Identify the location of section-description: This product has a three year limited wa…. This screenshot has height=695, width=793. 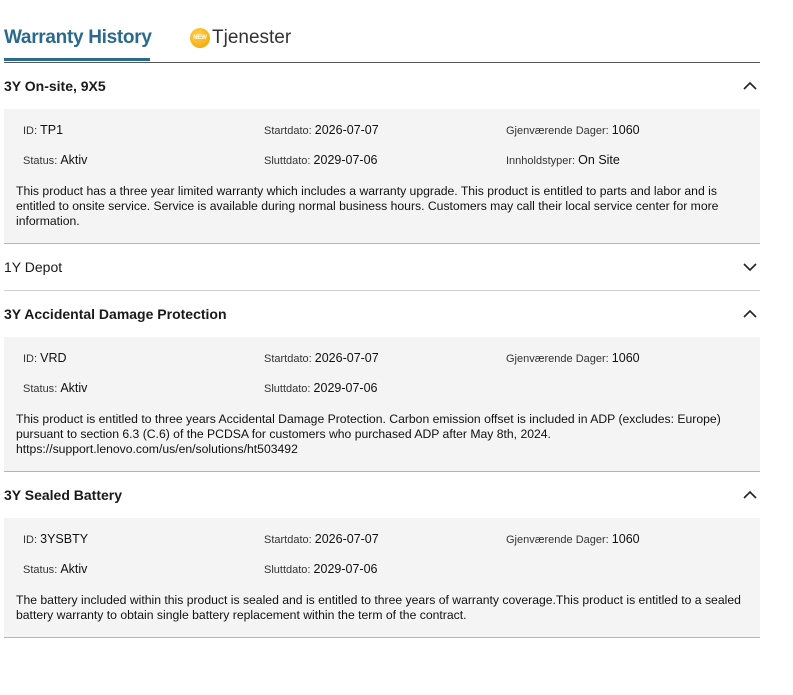
(367, 206).